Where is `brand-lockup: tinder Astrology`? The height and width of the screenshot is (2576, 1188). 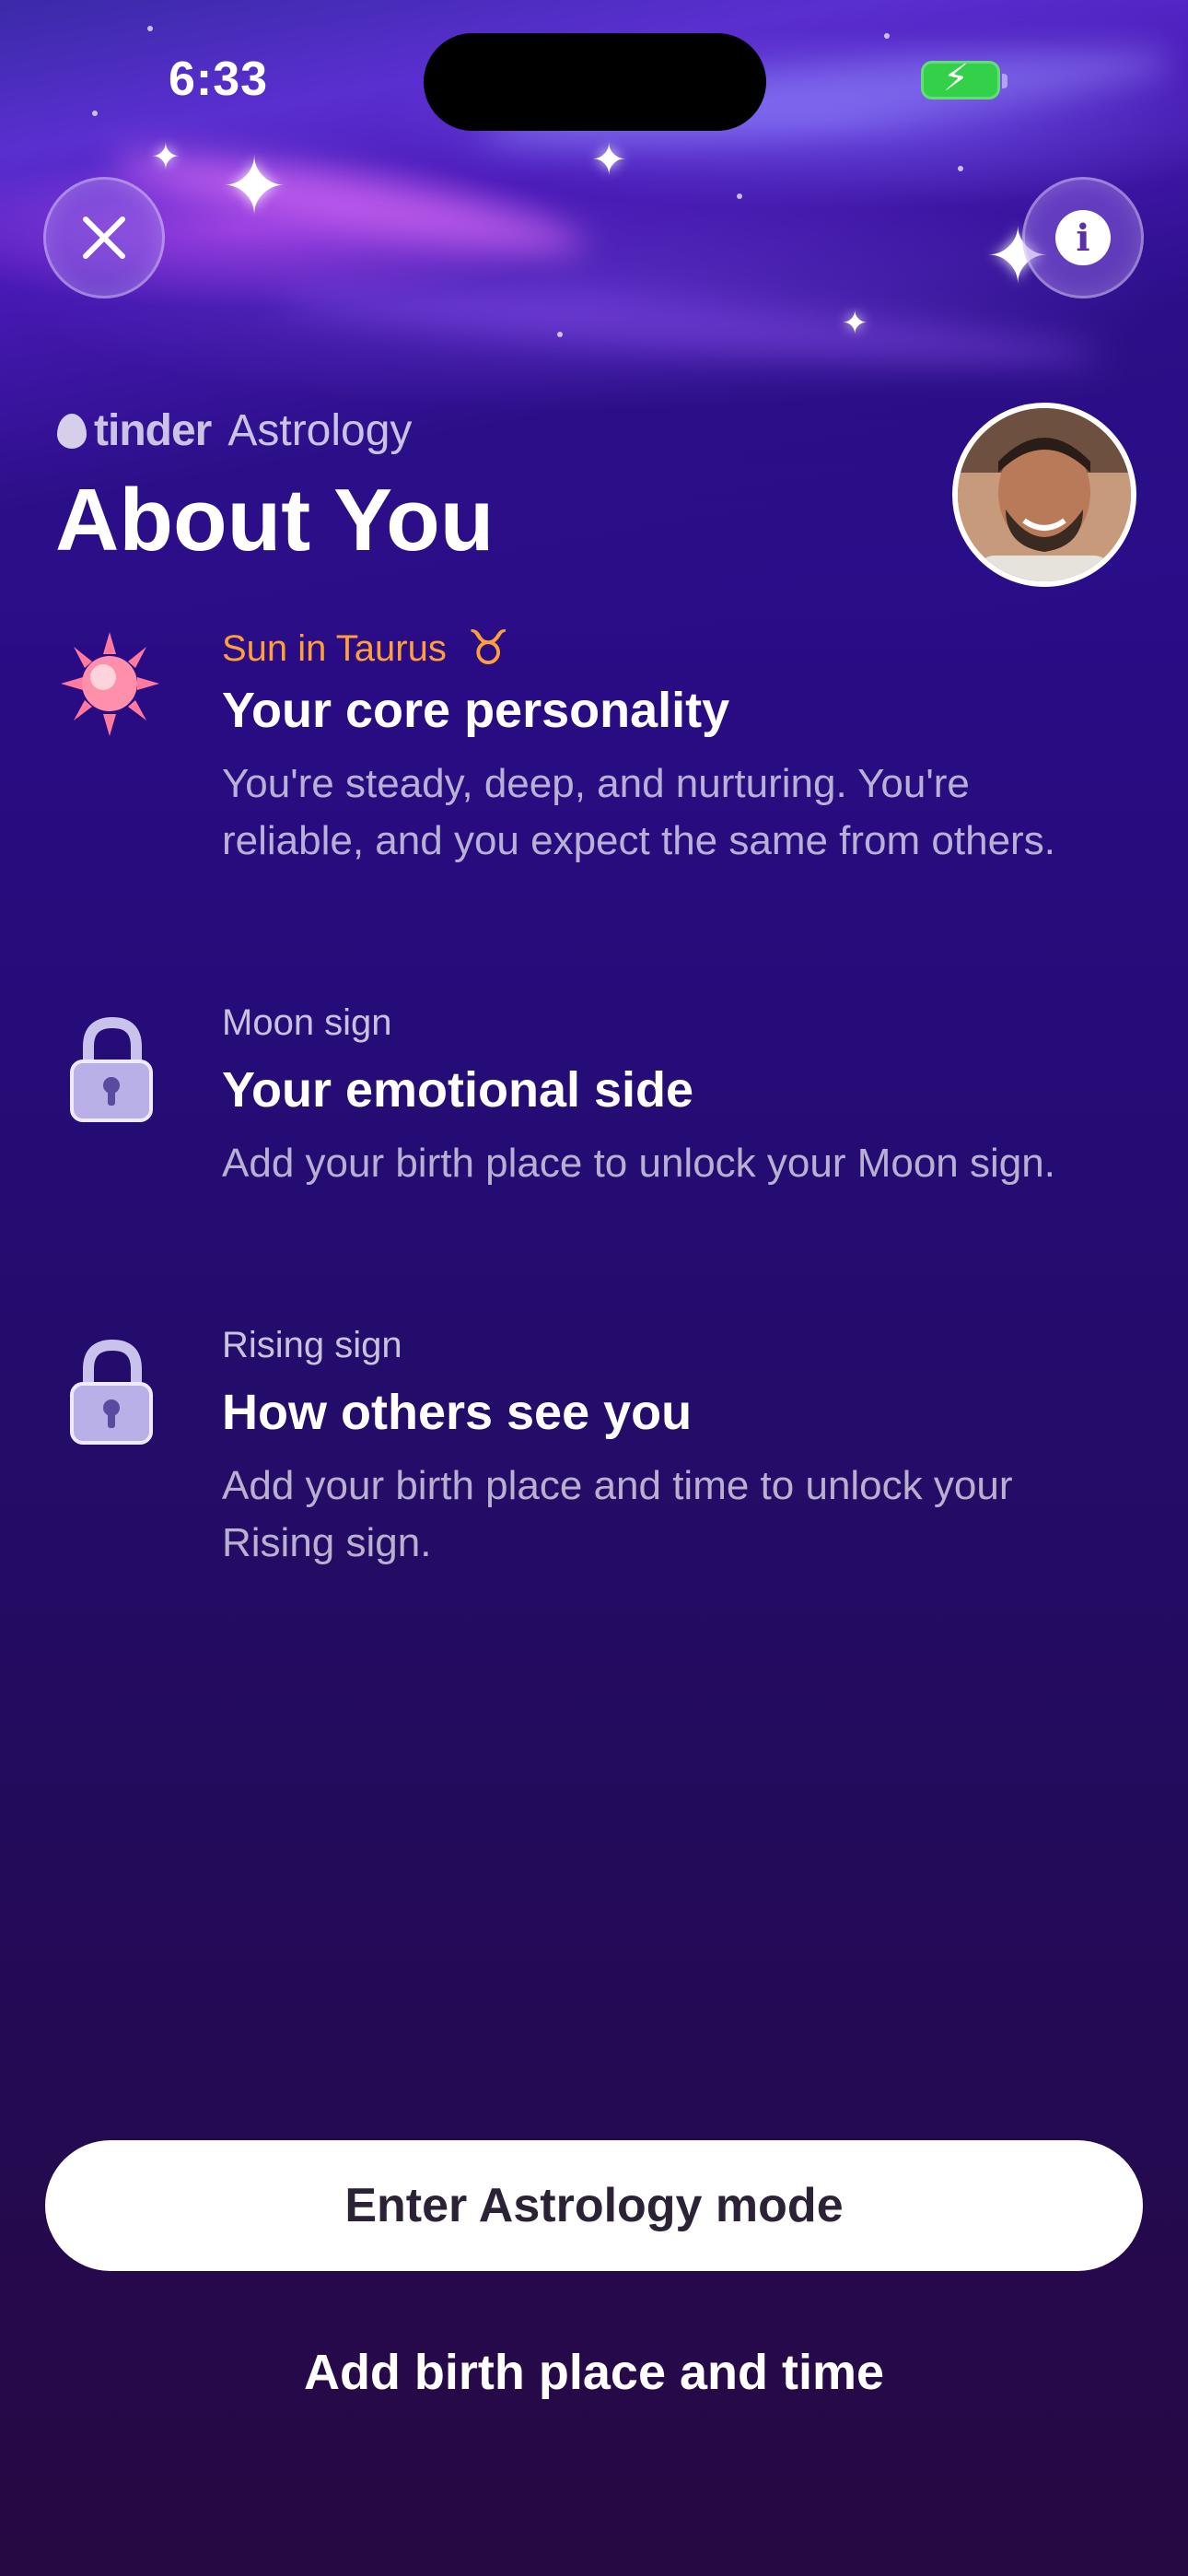 brand-lockup: tinder Astrology is located at coordinates (234, 430).